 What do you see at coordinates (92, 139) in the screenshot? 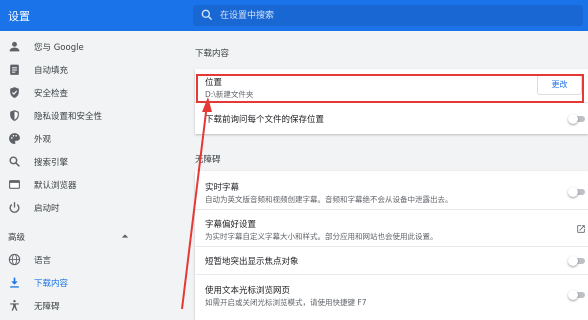
I see `sidebar-item-appearance: 外观` at bounding box center [92, 139].